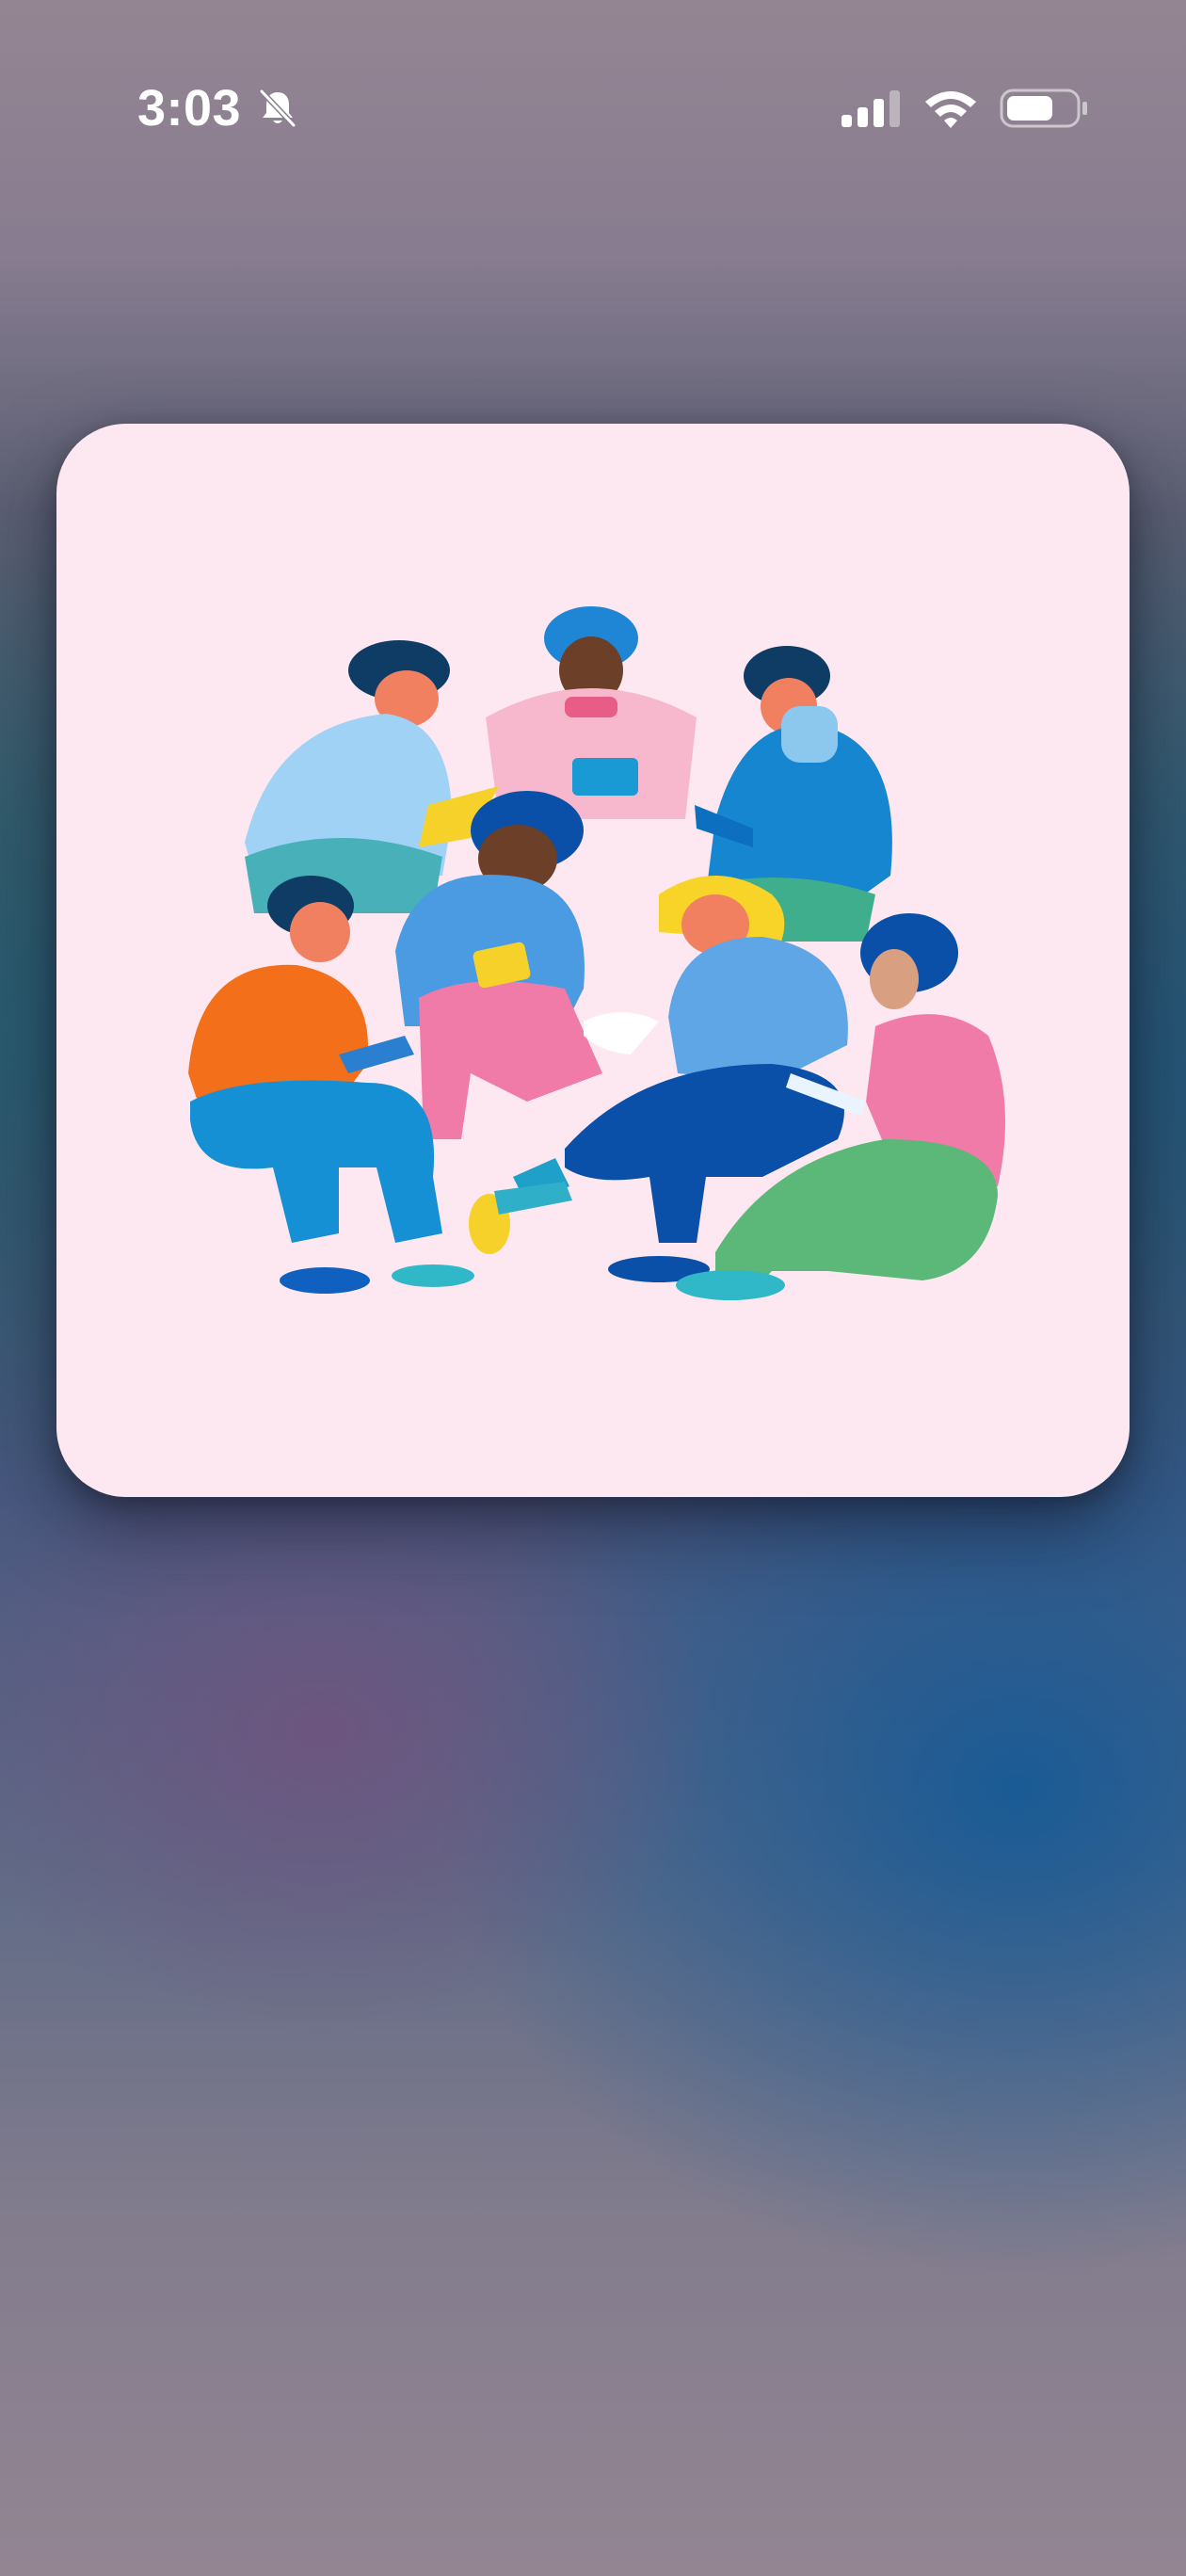 Image resolution: width=1186 pixels, height=2576 pixels. What do you see at coordinates (372, 776) in the screenshot?
I see `person-back-left` at bounding box center [372, 776].